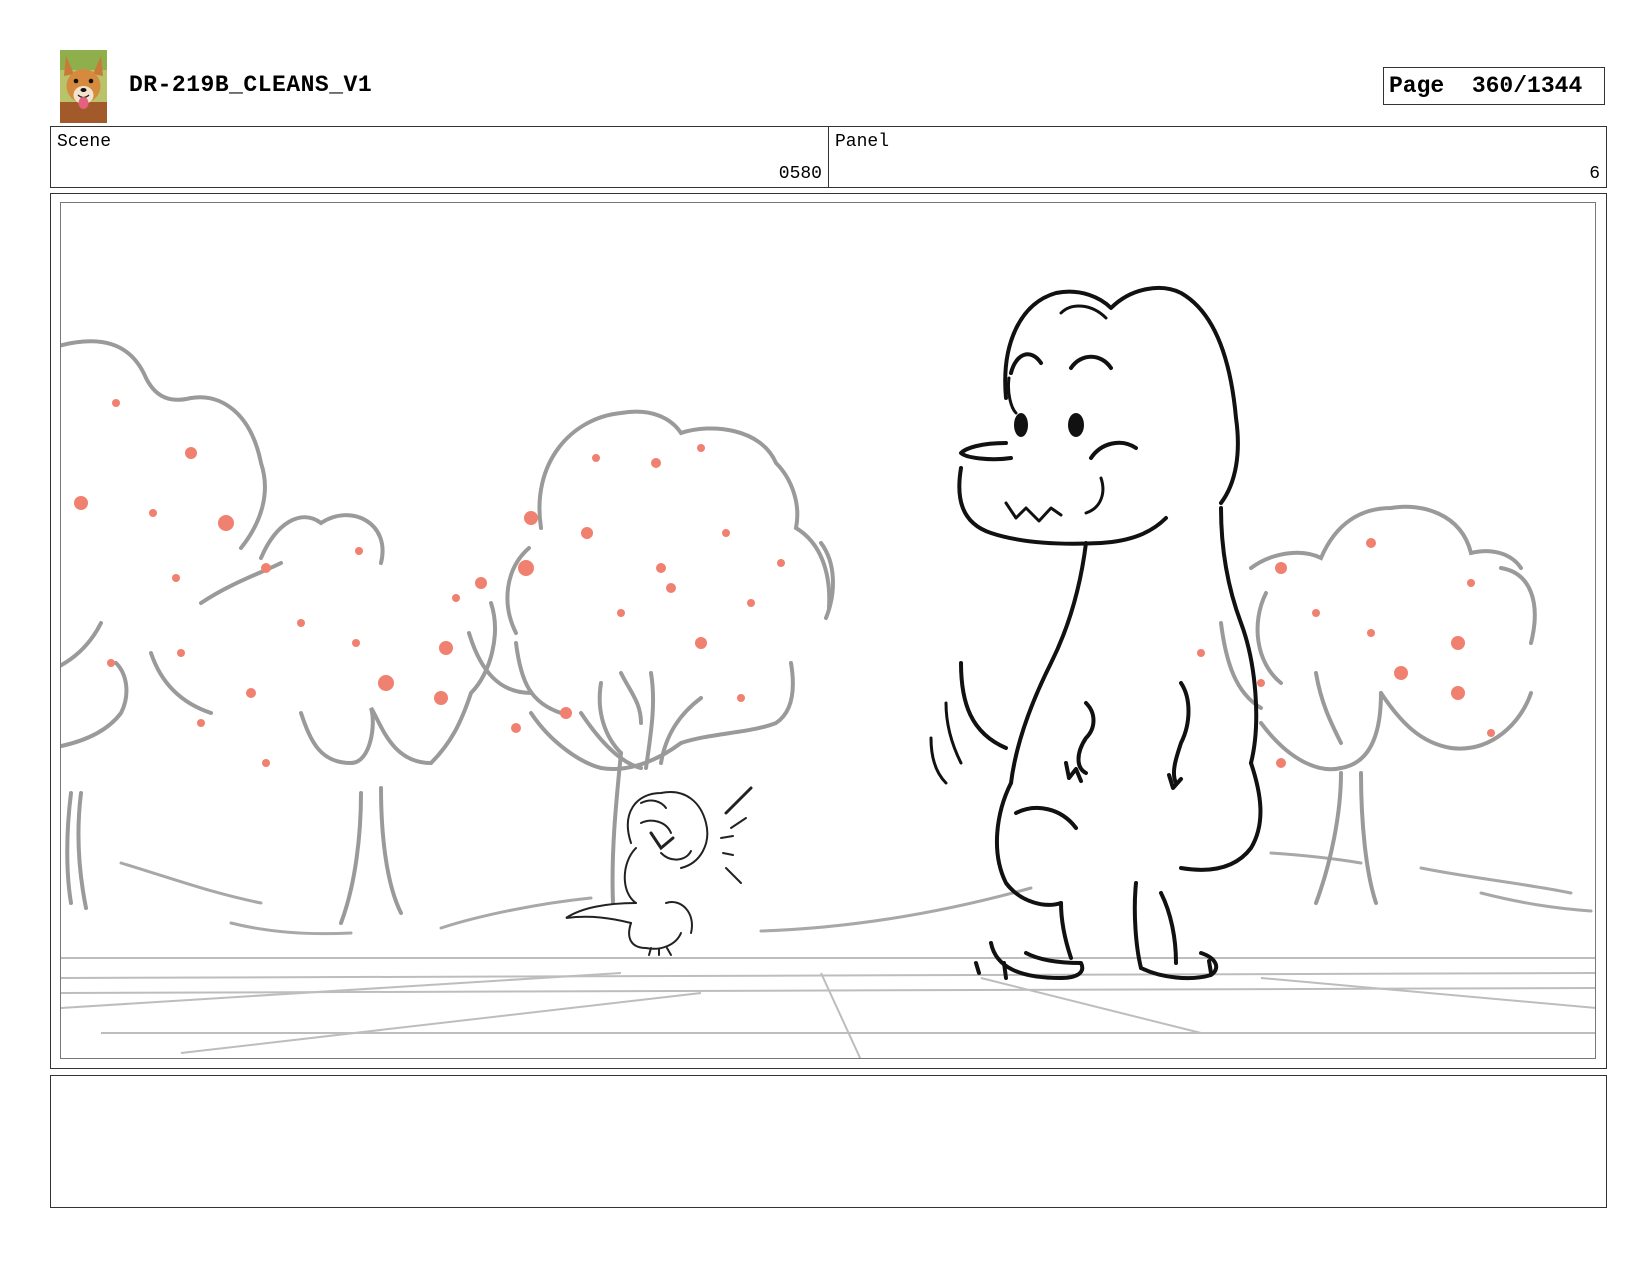  Describe the element at coordinates (83, 86) in the screenshot. I see `dog-avatar-icon` at that location.